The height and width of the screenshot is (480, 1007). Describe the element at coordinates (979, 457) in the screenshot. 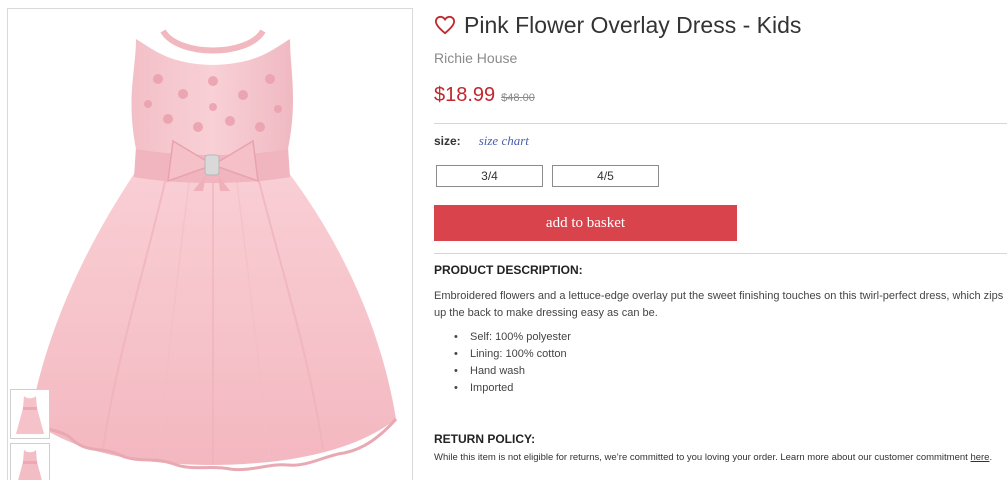

I see `return-policy-link: here` at that location.